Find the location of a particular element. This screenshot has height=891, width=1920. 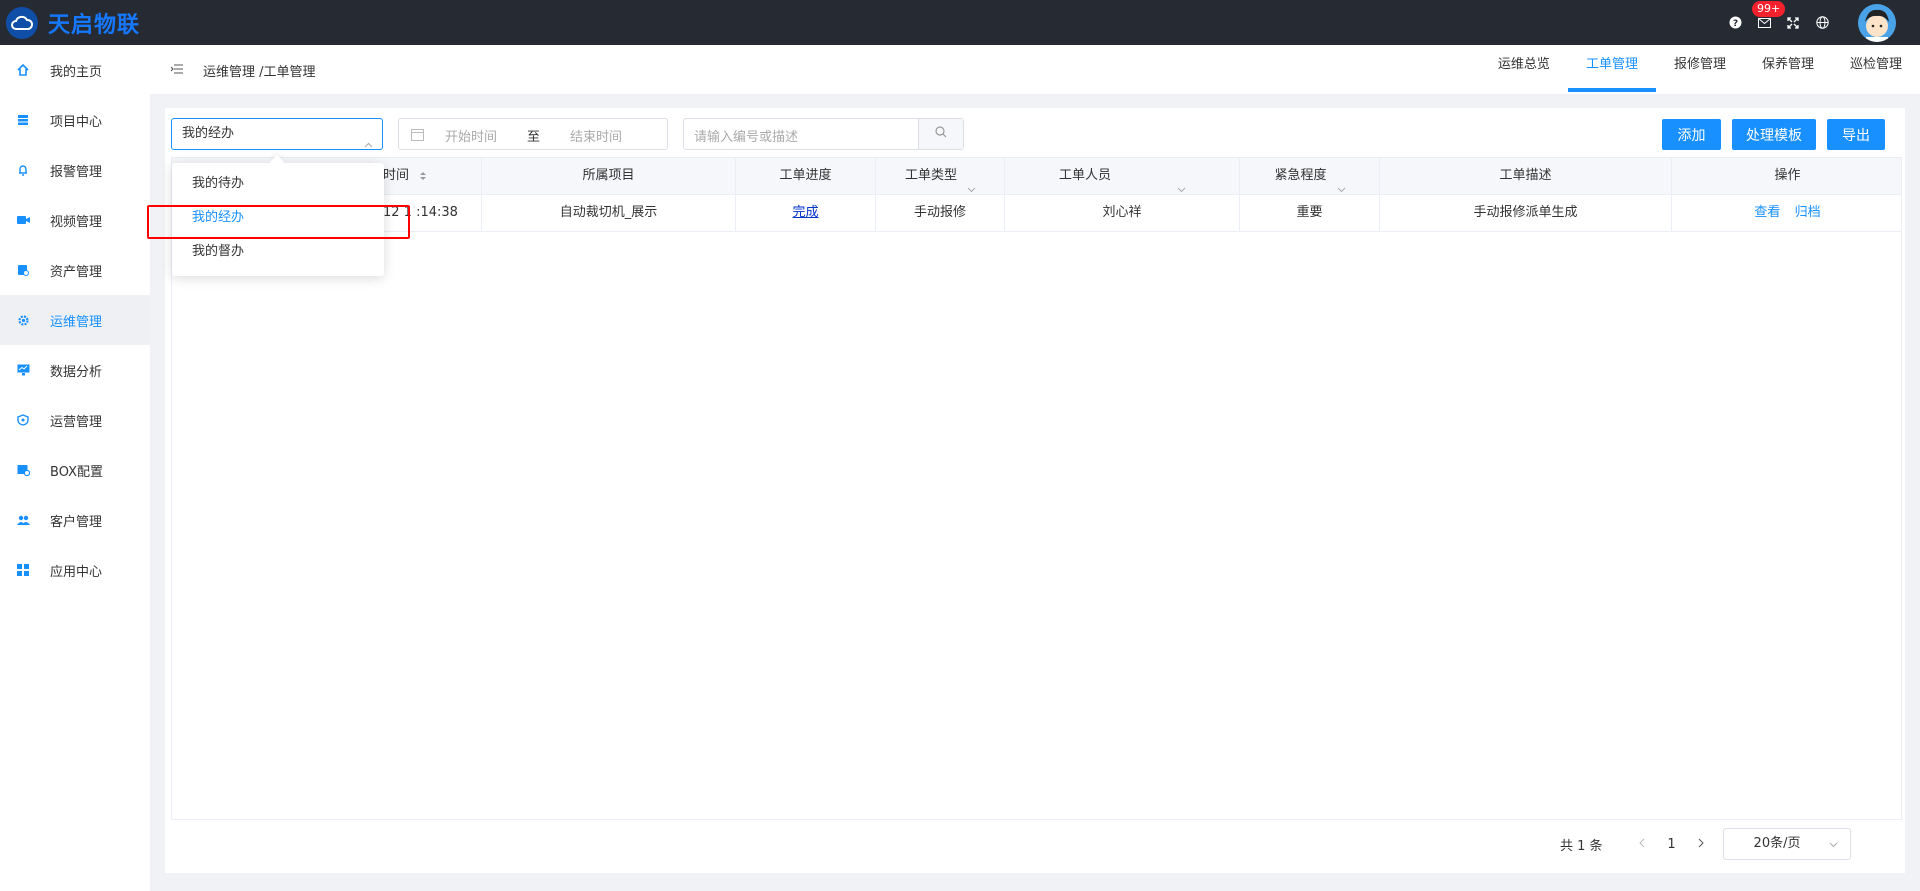

scope-select-value: 我的经办 is located at coordinates (208, 133).